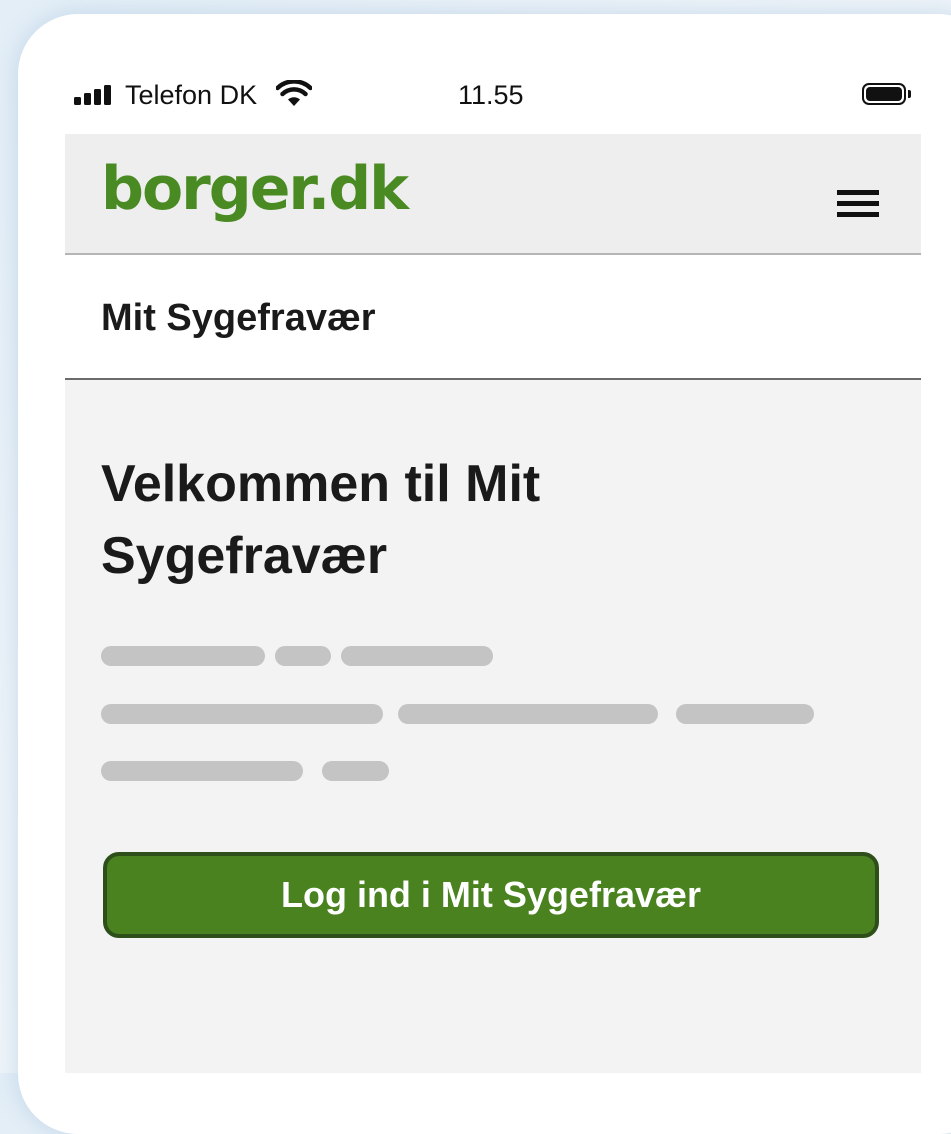  I want to click on signal-bars-icon, so click(96, 95).